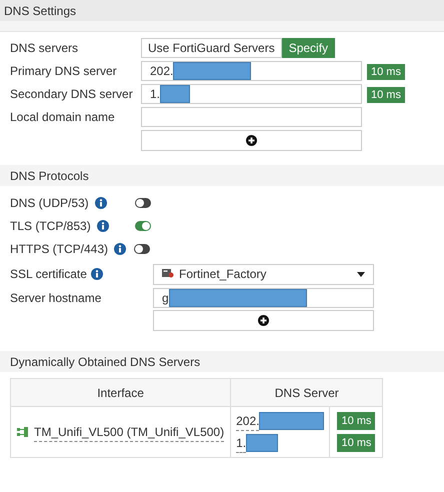 The image size is (444, 492). What do you see at coordinates (64, 71) in the screenshot?
I see `field-label: Primary DNS server` at bounding box center [64, 71].